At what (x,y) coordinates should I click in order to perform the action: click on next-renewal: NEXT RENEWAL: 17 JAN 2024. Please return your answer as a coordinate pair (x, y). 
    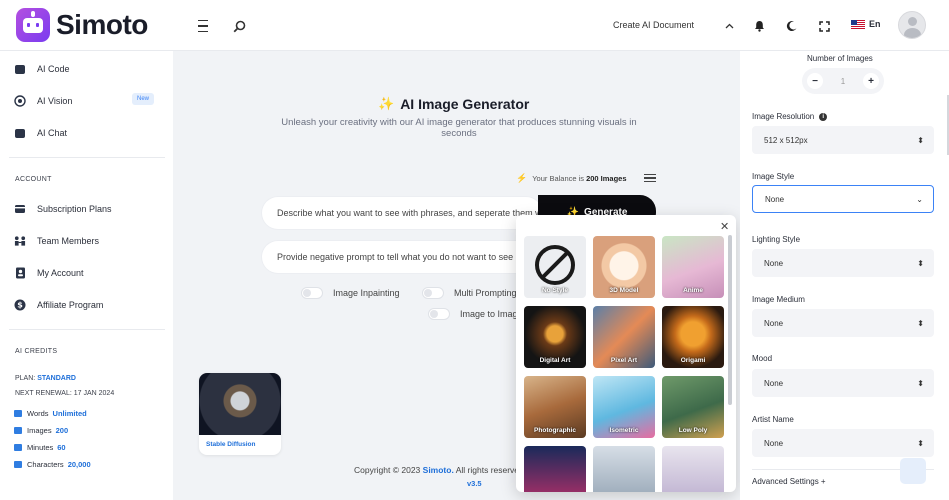
    Looking at the image, I should click on (65, 393).